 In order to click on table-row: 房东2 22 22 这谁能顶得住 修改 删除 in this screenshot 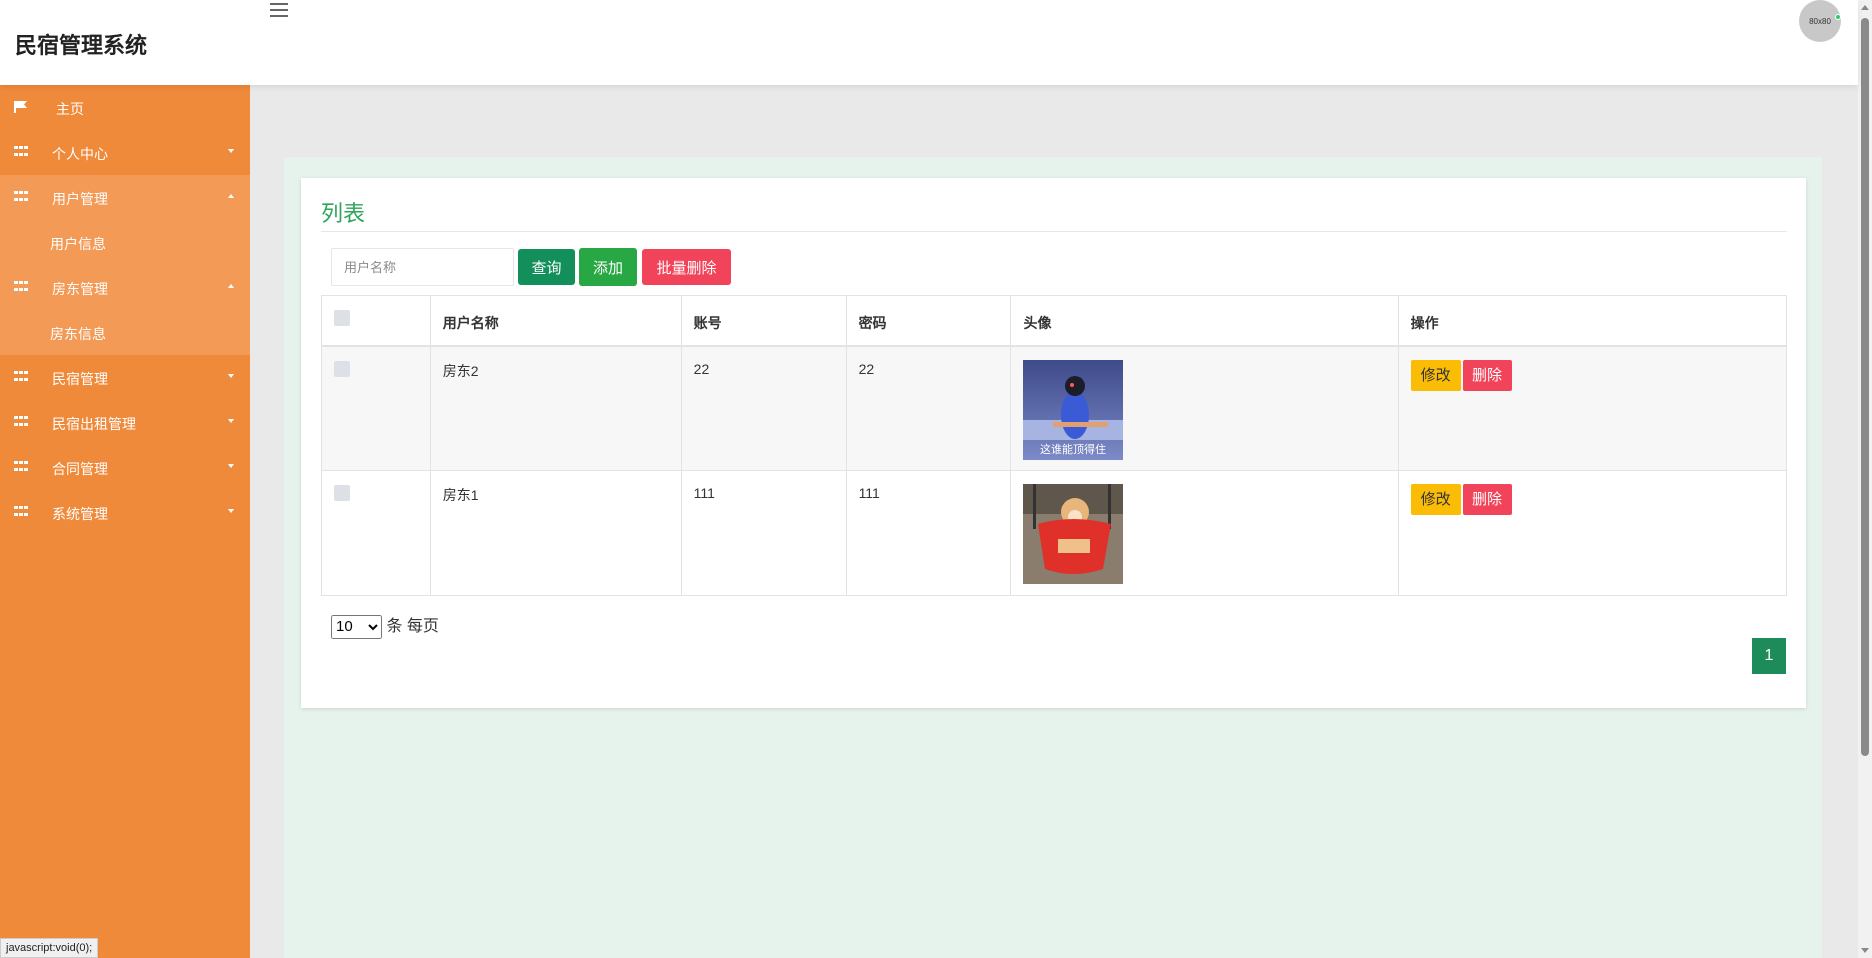, I will do `click(1054, 408)`.